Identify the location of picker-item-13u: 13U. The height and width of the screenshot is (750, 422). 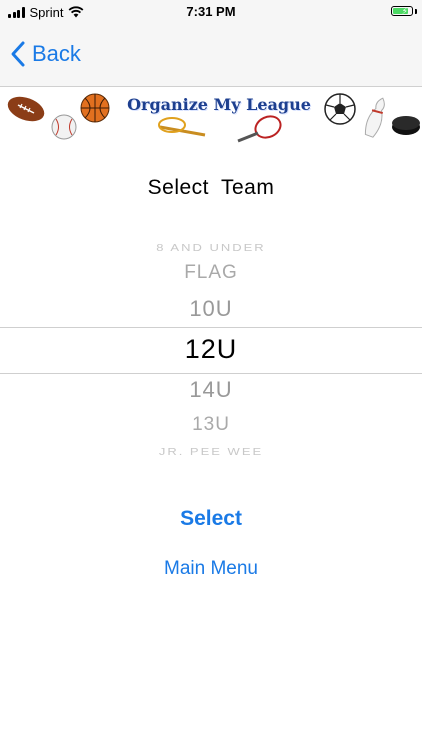
(211, 425).